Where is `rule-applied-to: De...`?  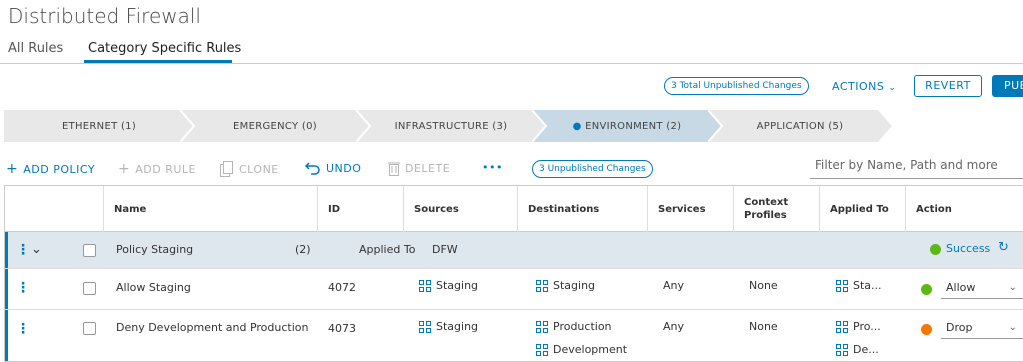 rule-applied-to: De... is located at coordinates (857, 349).